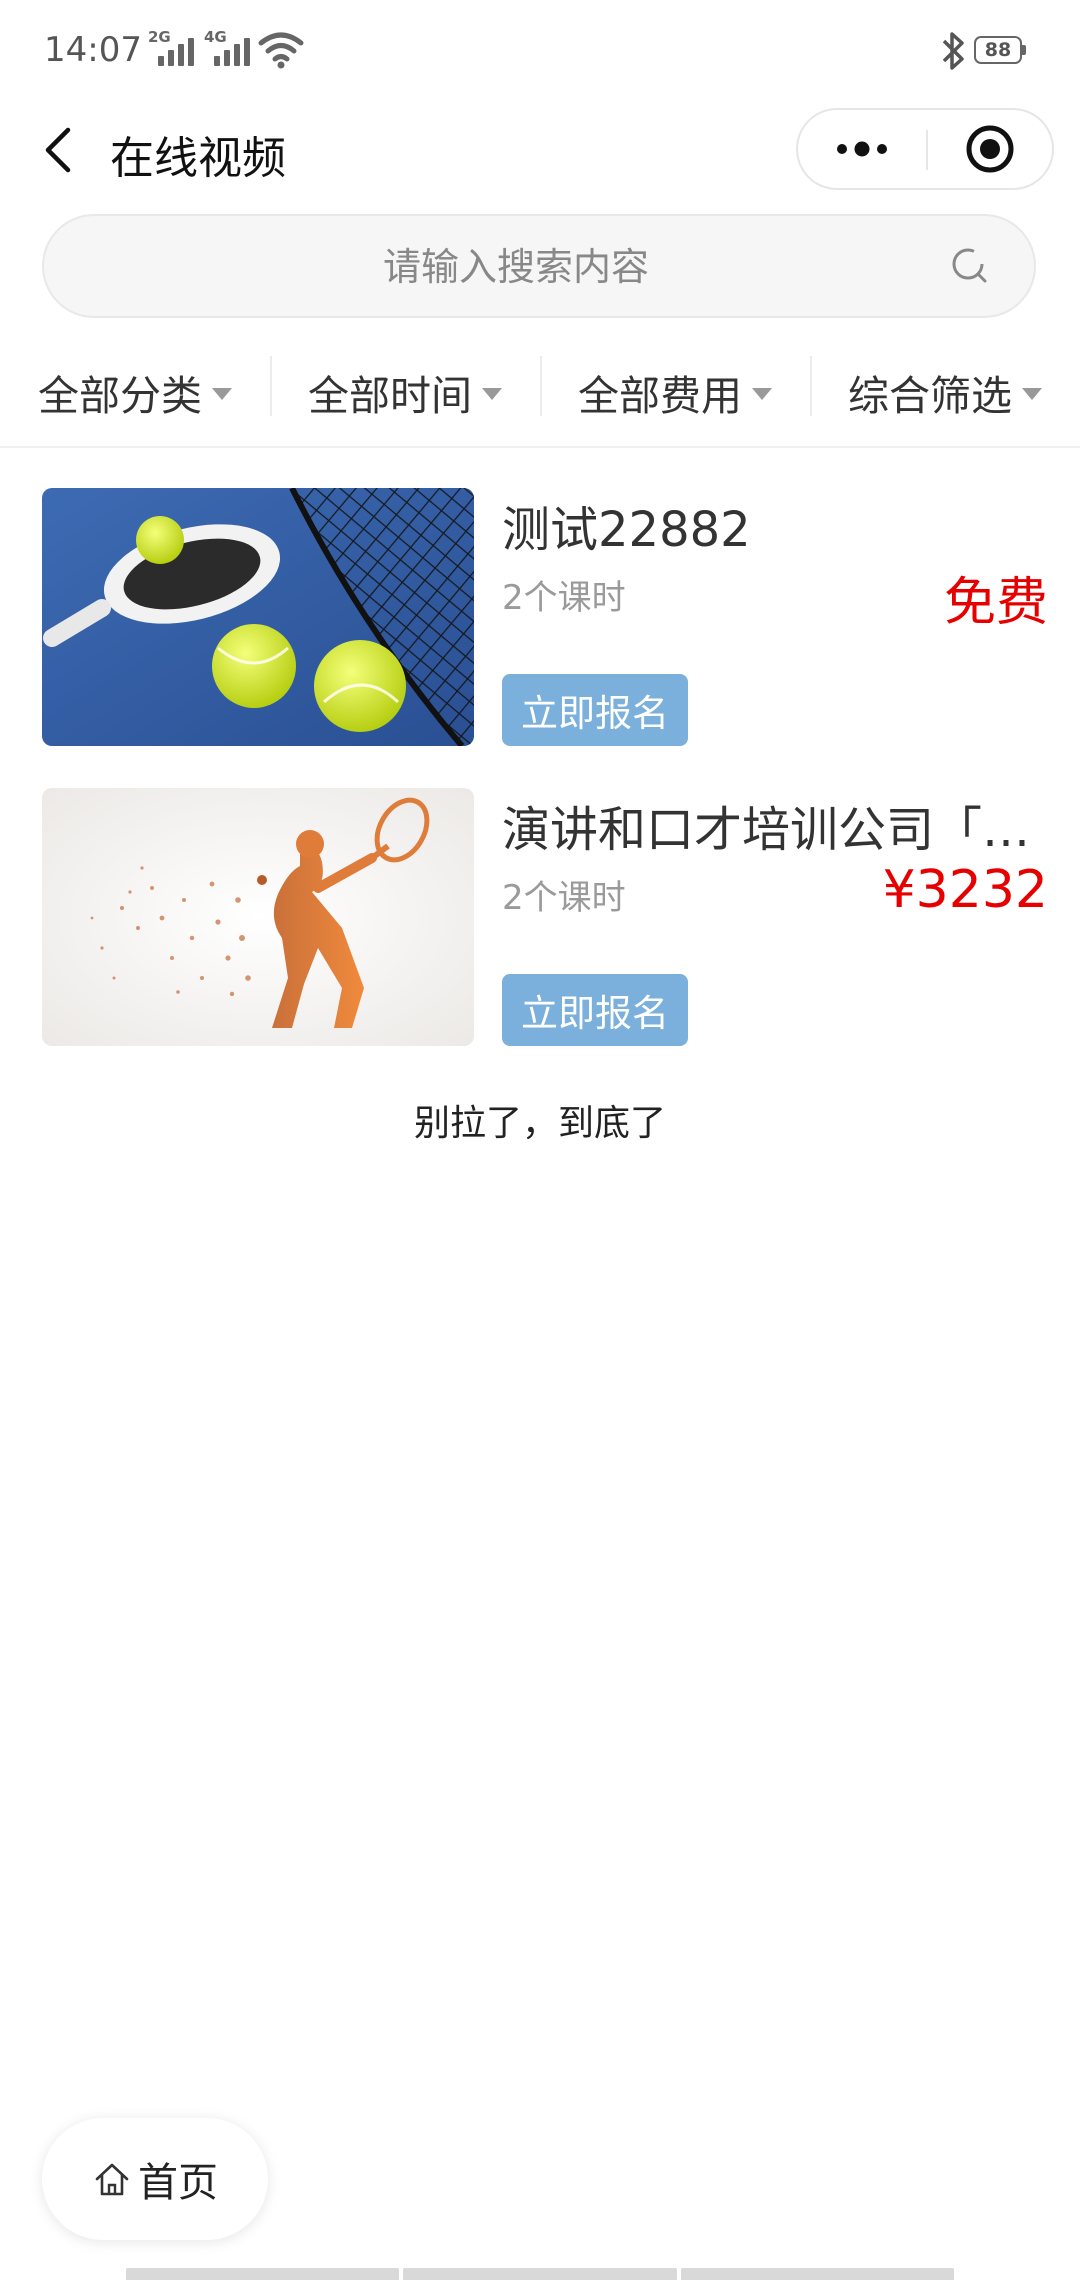  Describe the element at coordinates (171, 47) in the screenshot. I see `cell-signal-icon: 2G` at that location.